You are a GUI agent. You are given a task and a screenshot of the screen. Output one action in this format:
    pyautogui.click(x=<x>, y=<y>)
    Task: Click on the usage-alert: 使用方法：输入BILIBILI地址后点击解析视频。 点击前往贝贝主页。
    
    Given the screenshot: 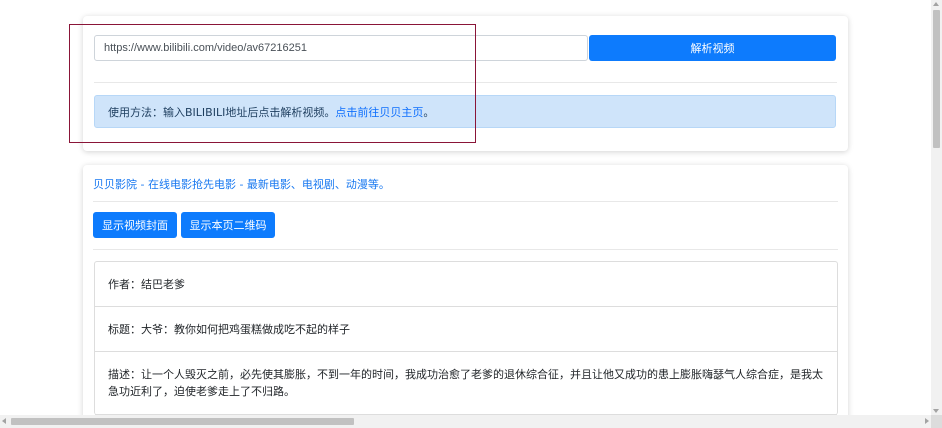 What is the action you would take?
    pyautogui.click(x=465, y=111)
    